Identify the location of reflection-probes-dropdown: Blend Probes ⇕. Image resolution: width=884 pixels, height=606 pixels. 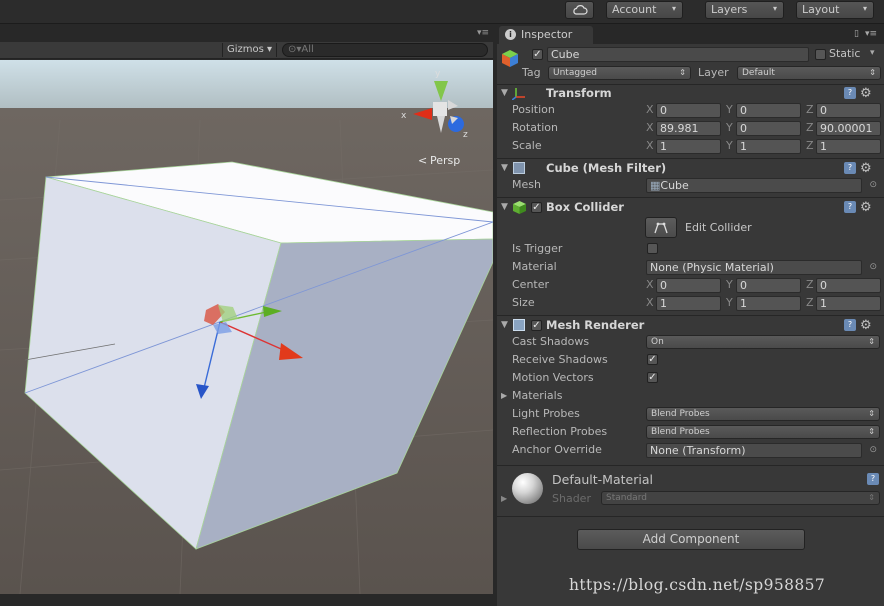
(763, 432).